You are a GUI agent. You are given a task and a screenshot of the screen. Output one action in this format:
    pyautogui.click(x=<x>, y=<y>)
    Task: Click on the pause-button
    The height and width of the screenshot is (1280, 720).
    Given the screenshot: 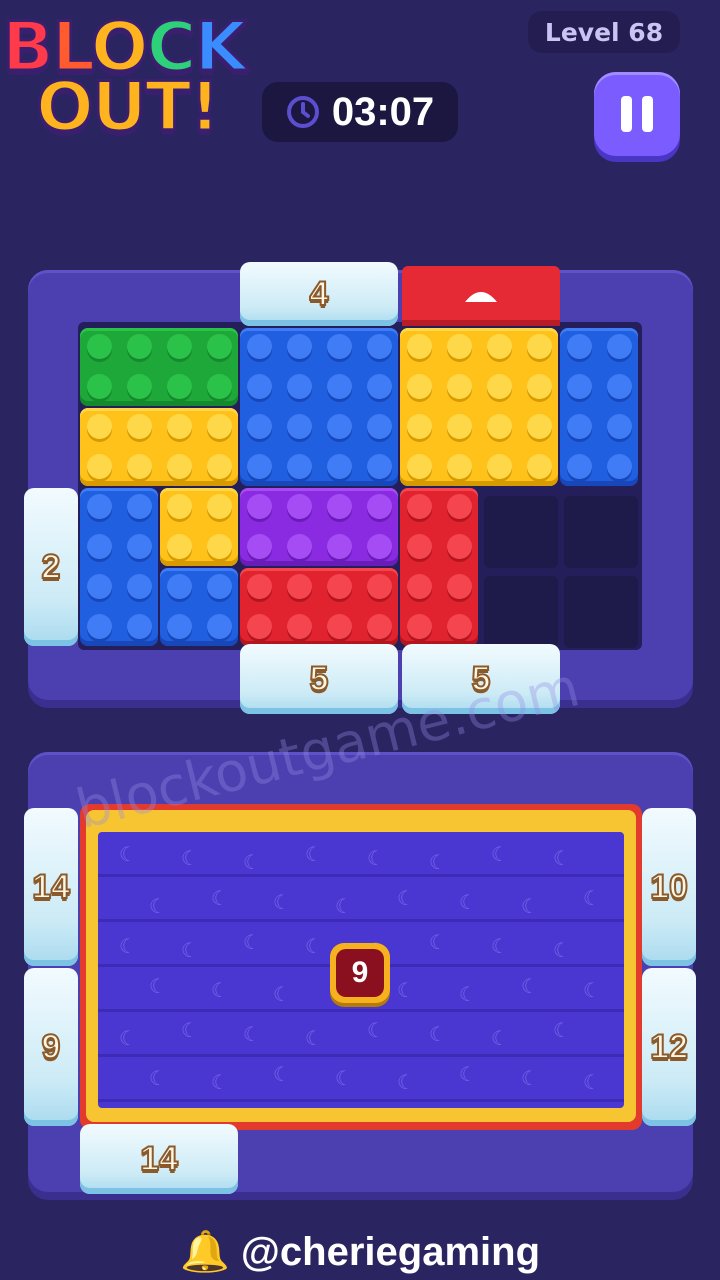 What is the action you would take?
    pyautogui.click(x=637, y=114)
    